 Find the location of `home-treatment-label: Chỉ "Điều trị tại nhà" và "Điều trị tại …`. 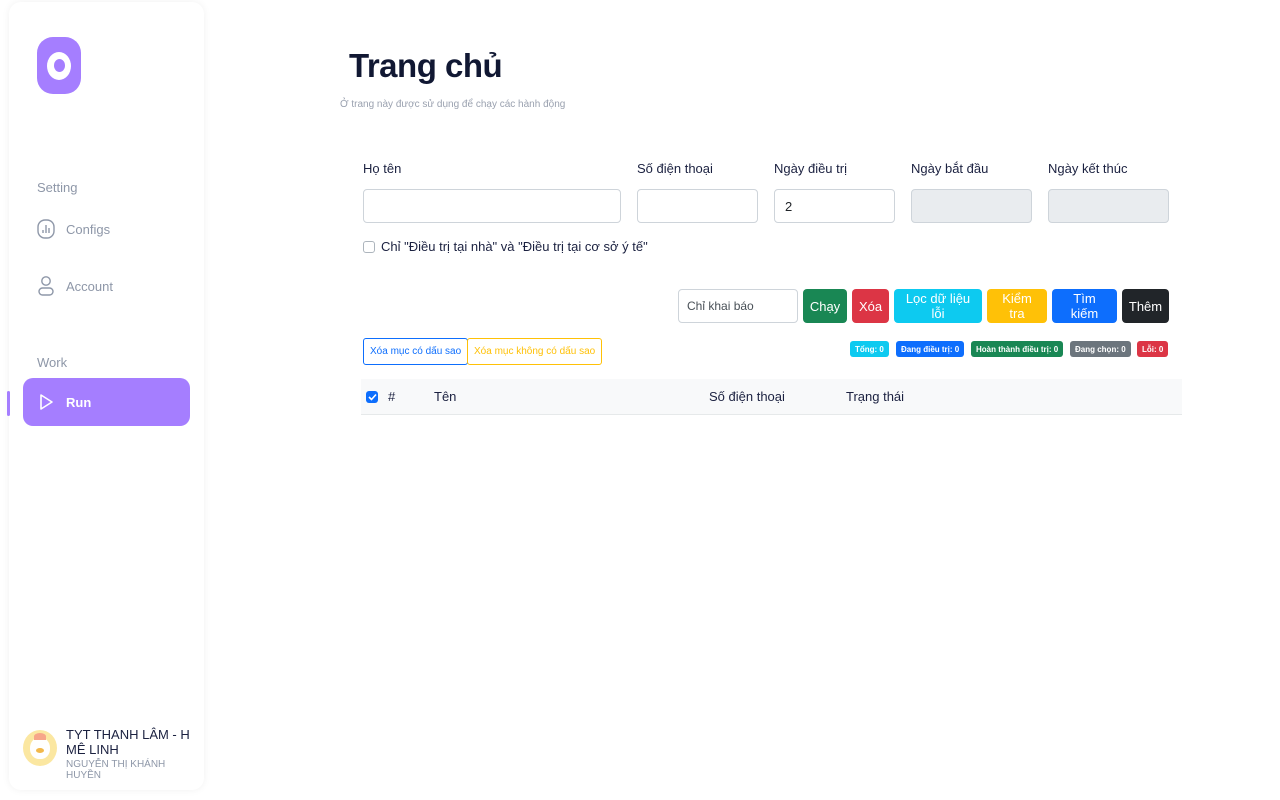

home-treatment-label: Chỉ "Điều trị tại nhà" và "Điều trị tại … is located at coordinates (514, 246).